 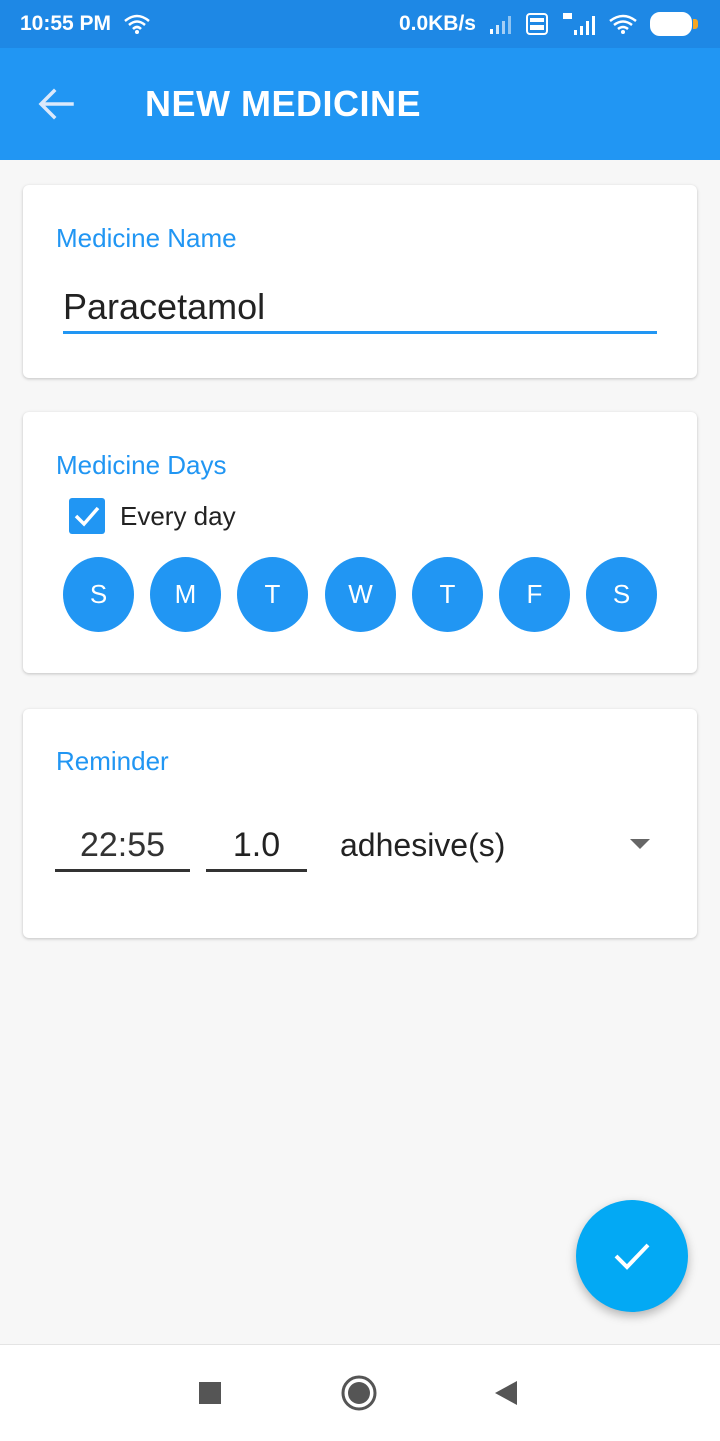 I want to click on status-time: 10:55 PM, so click(x=66, y=23).